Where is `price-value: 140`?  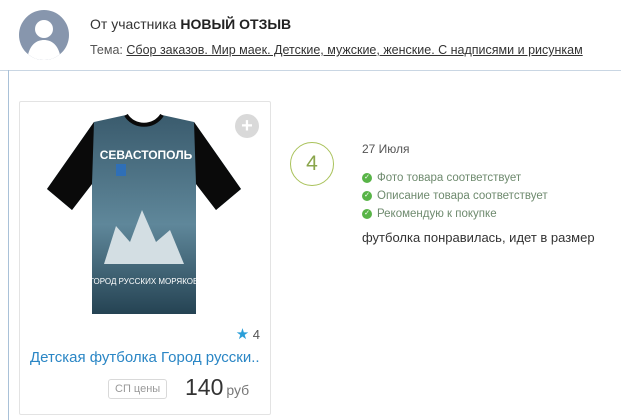 price-value: 140 is located at coordinates (204, 387).